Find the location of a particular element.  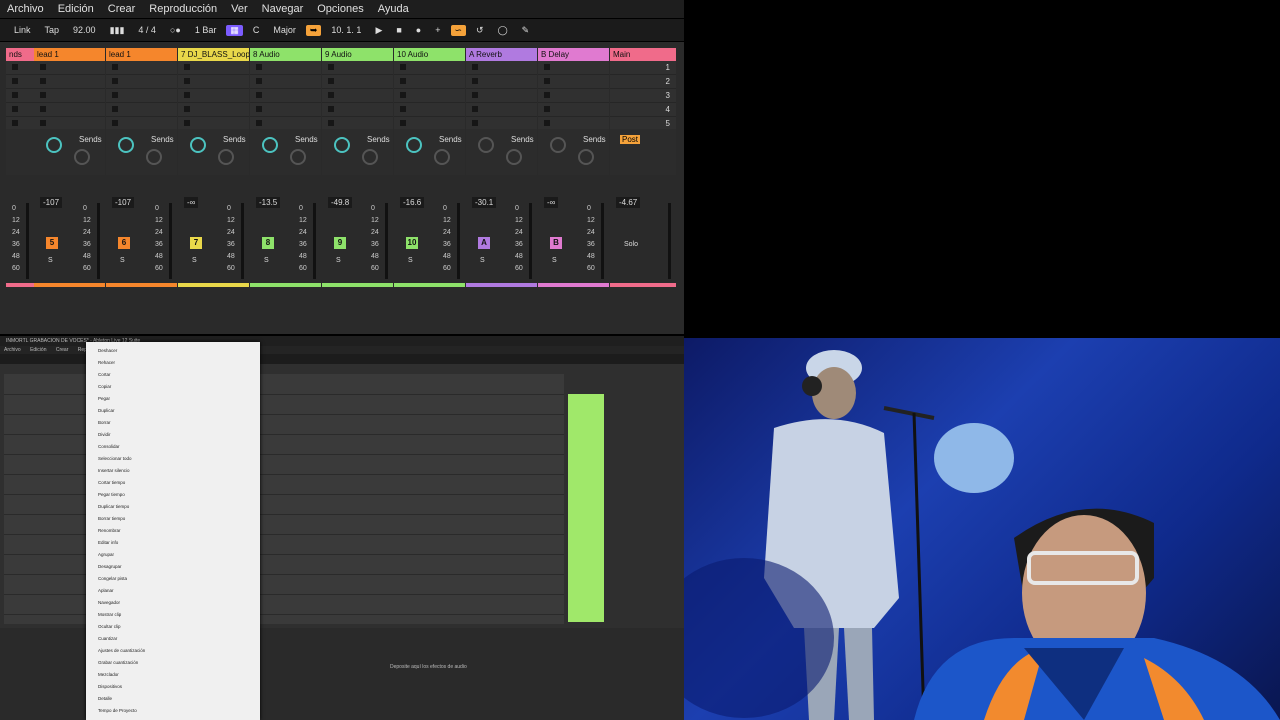

clip-slot: 2 is located at coordinates (643, 82).